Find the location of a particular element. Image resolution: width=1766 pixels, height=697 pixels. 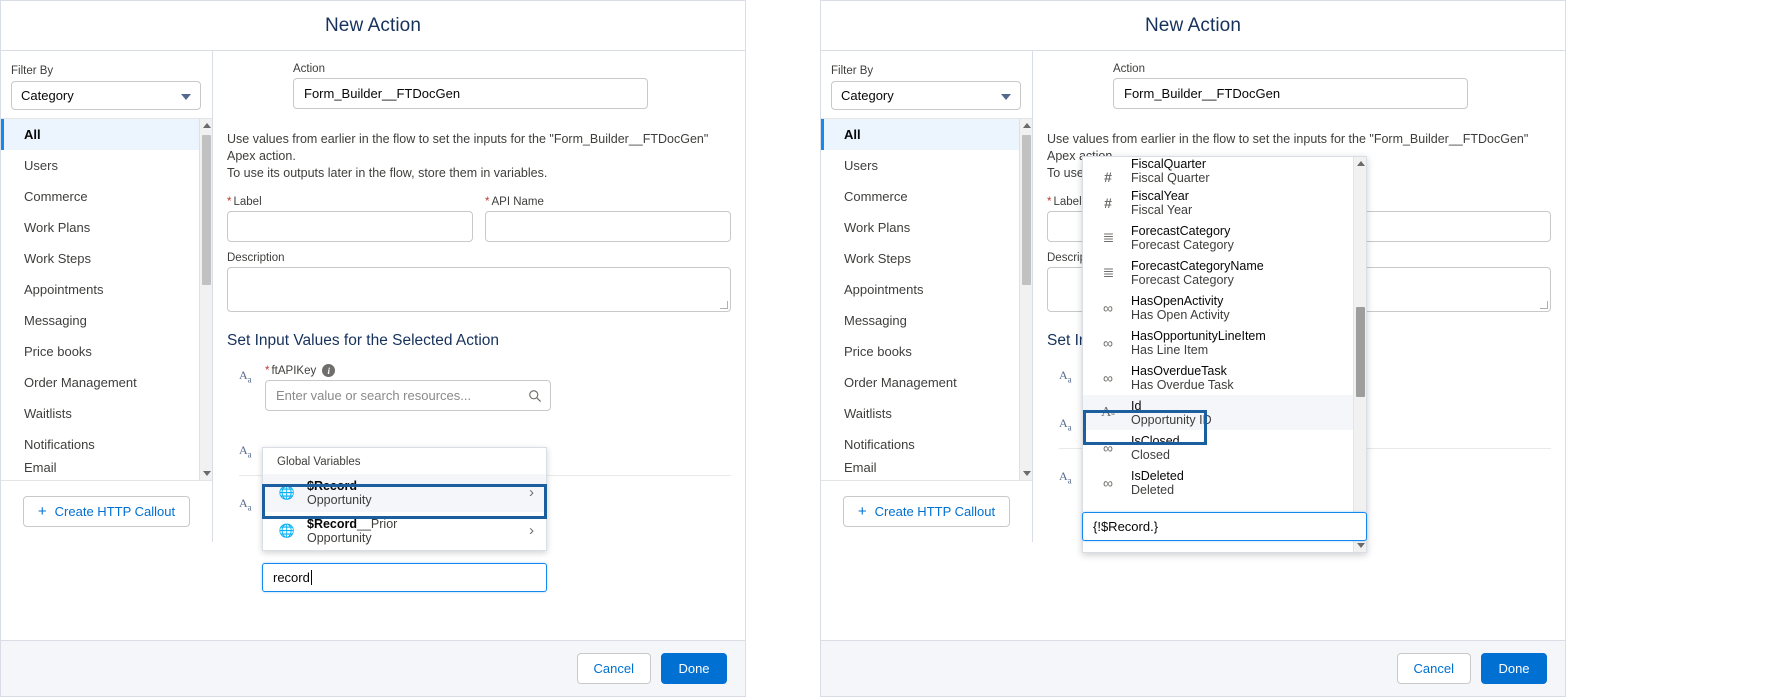

field-label: Forecast Category is located at coordinates (1182, 244).